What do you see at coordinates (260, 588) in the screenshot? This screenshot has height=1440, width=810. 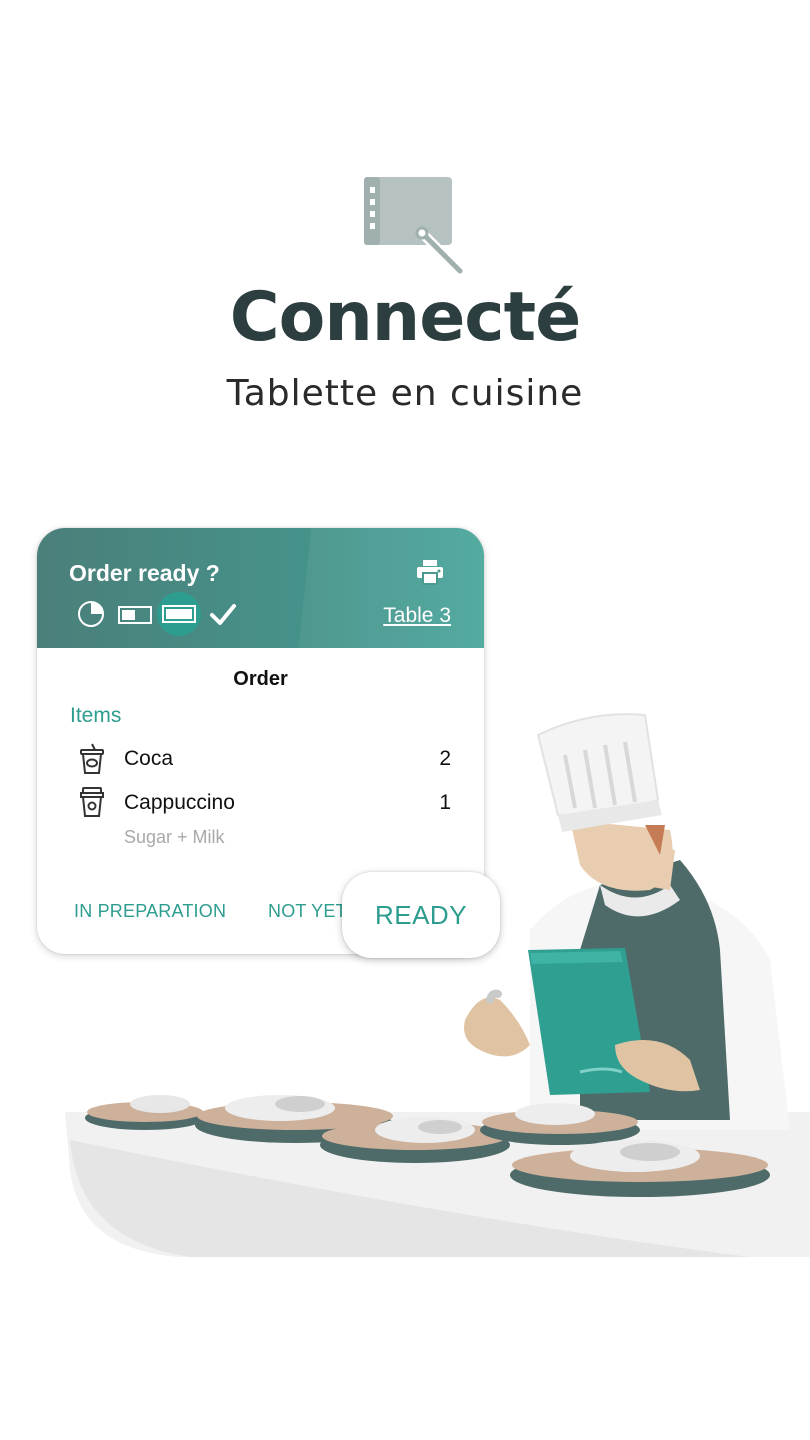 I see `order-card-header: Order ready ? Table 3` at bounding box center [260, 588].